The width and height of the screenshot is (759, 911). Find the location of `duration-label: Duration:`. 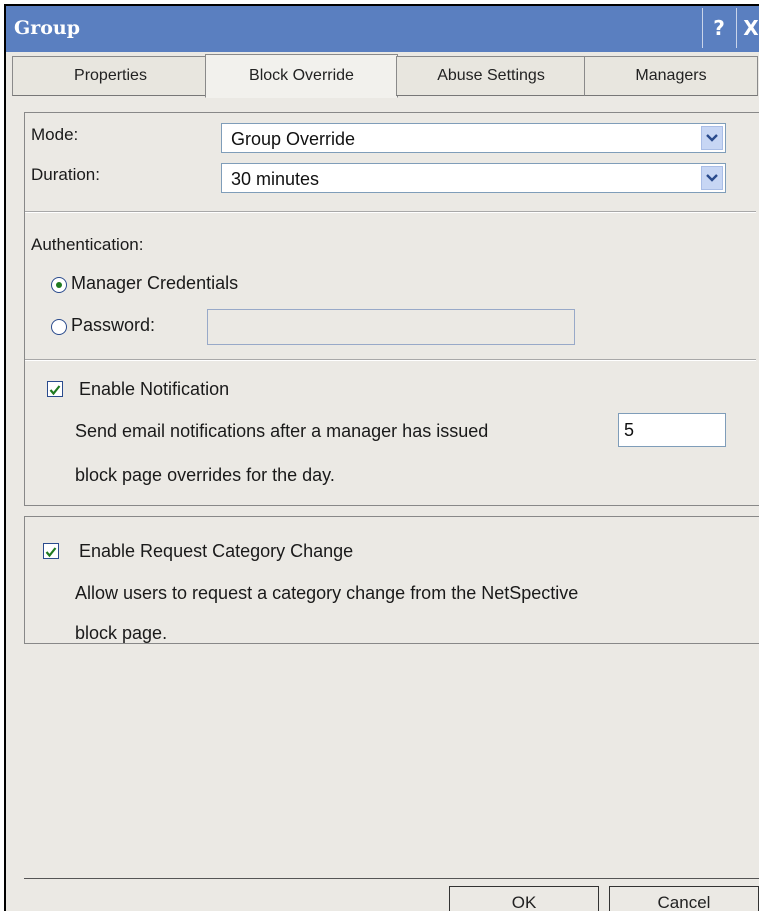

duration-label: Duration: is located at coordinates (65, 174).